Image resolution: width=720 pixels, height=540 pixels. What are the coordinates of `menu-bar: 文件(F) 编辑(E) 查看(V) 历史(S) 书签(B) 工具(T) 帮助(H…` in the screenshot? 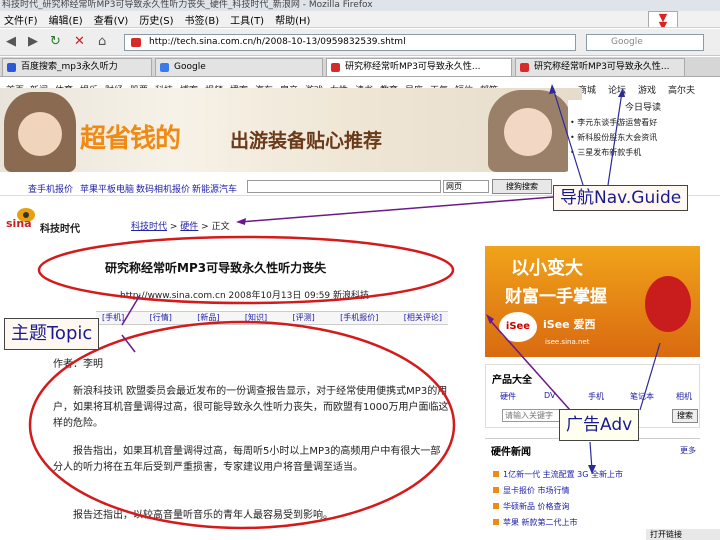 It's located at (360, 19).